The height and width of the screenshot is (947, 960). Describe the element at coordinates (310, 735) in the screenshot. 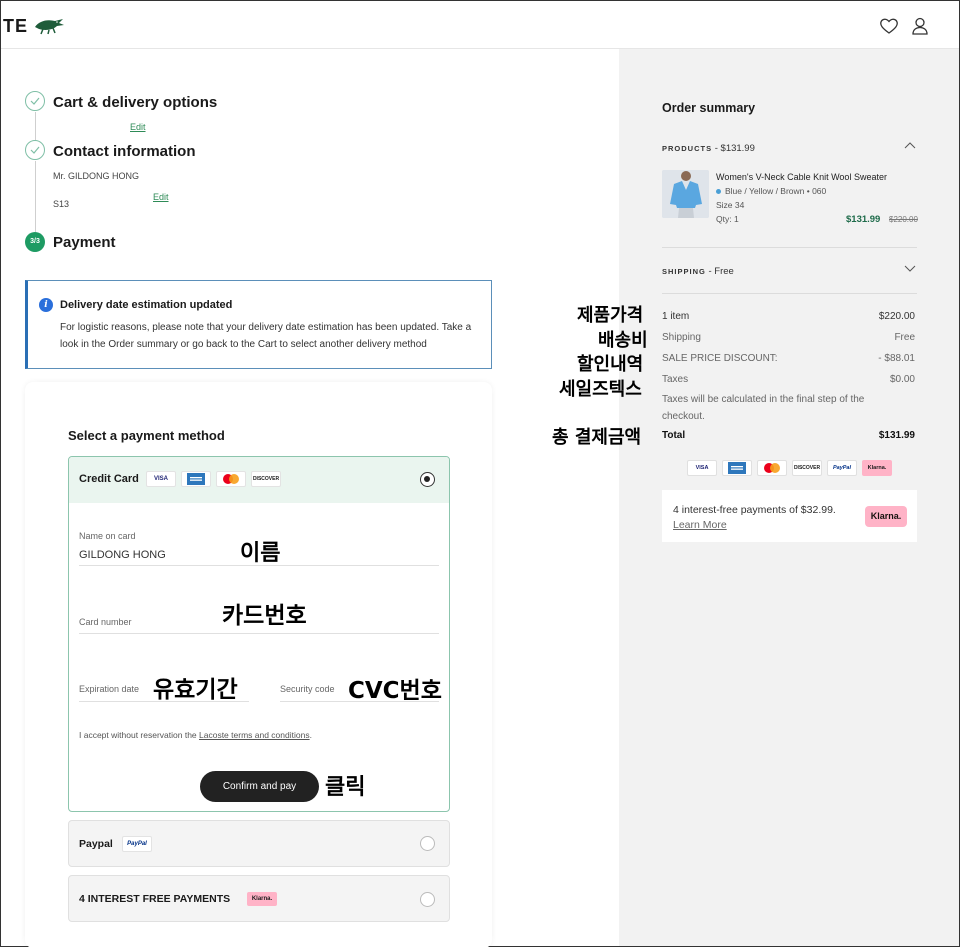

I see `terms-suffix: .` at that location.